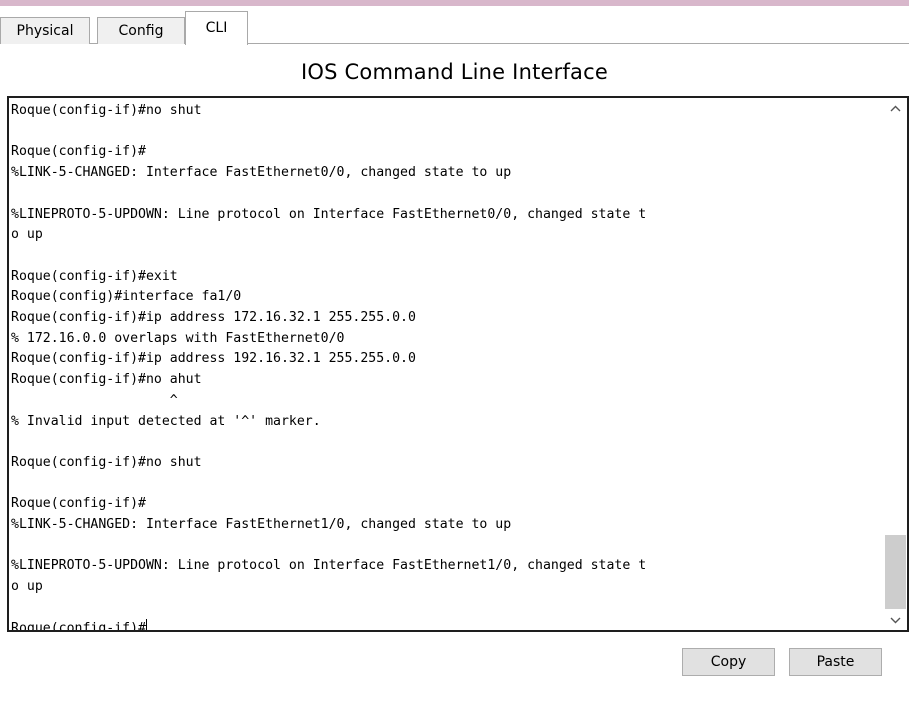  What do you see at coordinates (146, 624) in the screenshot?
I see `text-cursor` at bounding box center [146, 624].